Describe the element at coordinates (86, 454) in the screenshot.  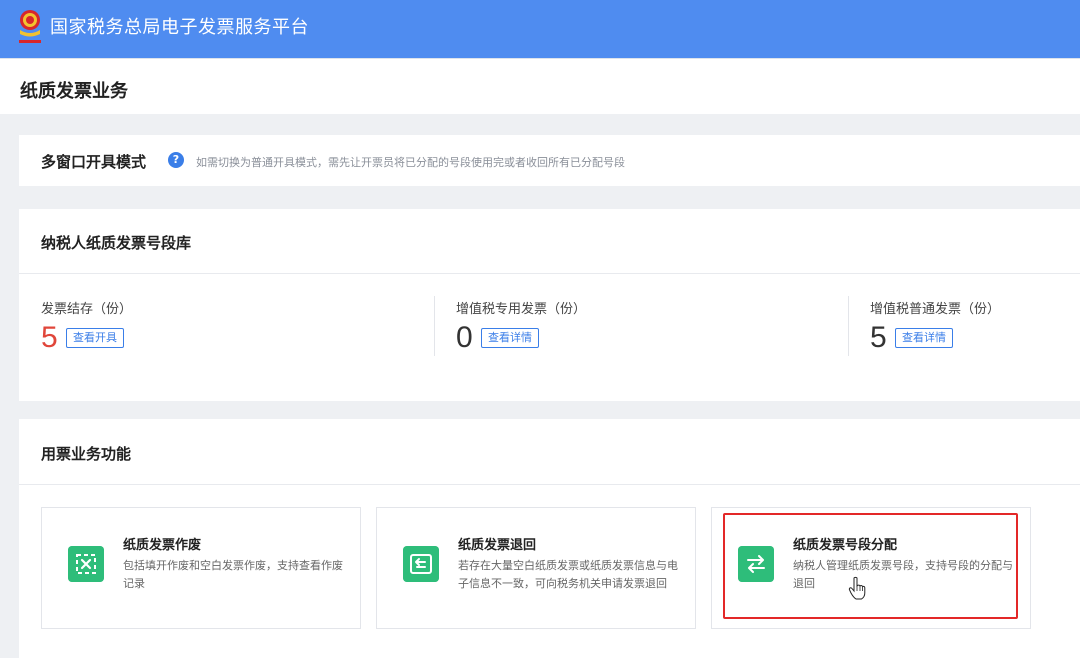
I see `functions-title: 用票业务功能` at that location.